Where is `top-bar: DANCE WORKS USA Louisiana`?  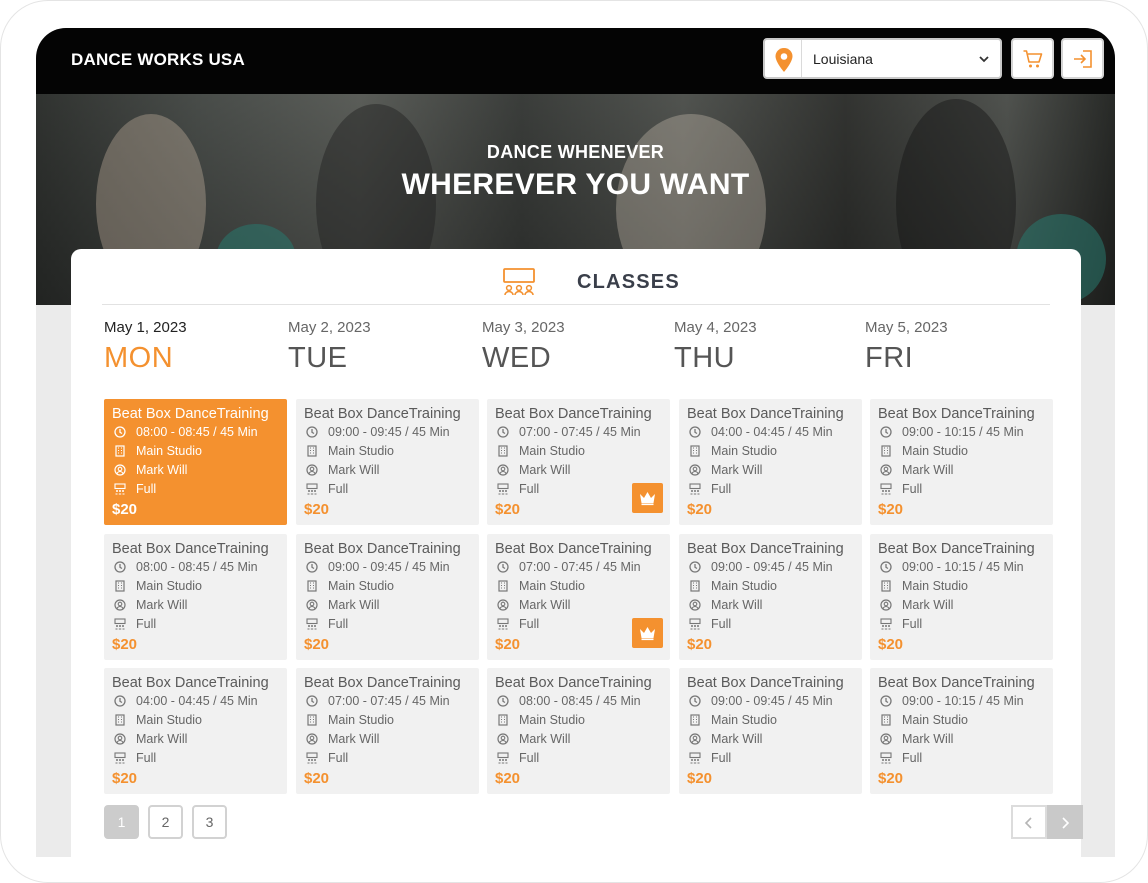
top-bar: DANCE WORKS USA Louisiana is located at coordinates (575, 61).